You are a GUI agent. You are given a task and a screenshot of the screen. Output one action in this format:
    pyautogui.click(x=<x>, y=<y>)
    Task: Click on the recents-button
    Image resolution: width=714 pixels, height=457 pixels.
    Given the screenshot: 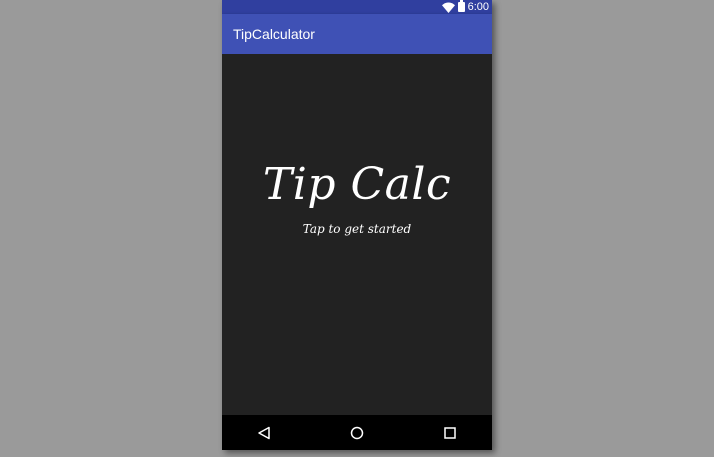 What is the action you would take?
    pyautogui.click(x=450, y=432)
    